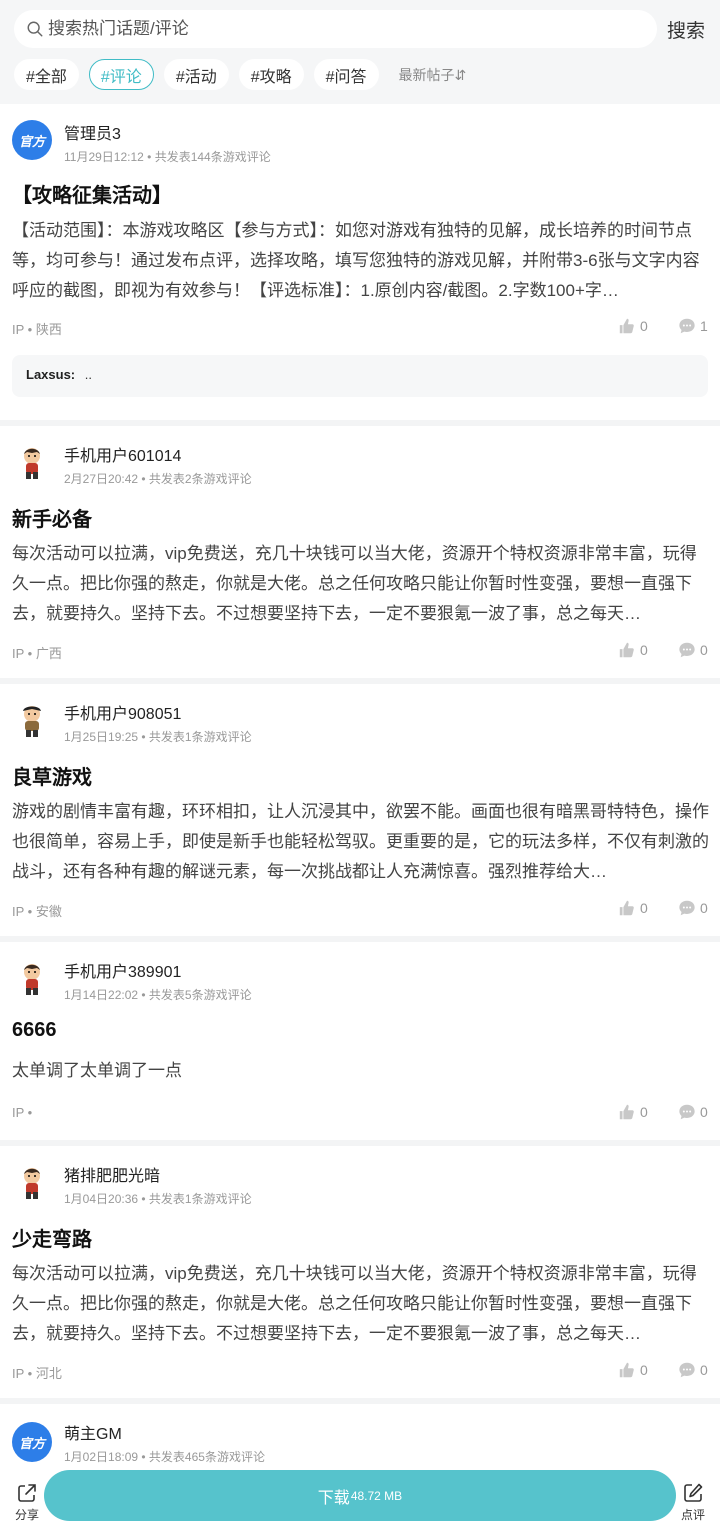 Image resolution: width=720 pixels, height=1529 pixels. I want to click on download-size: 48.72 MB, so click(376, 1495).